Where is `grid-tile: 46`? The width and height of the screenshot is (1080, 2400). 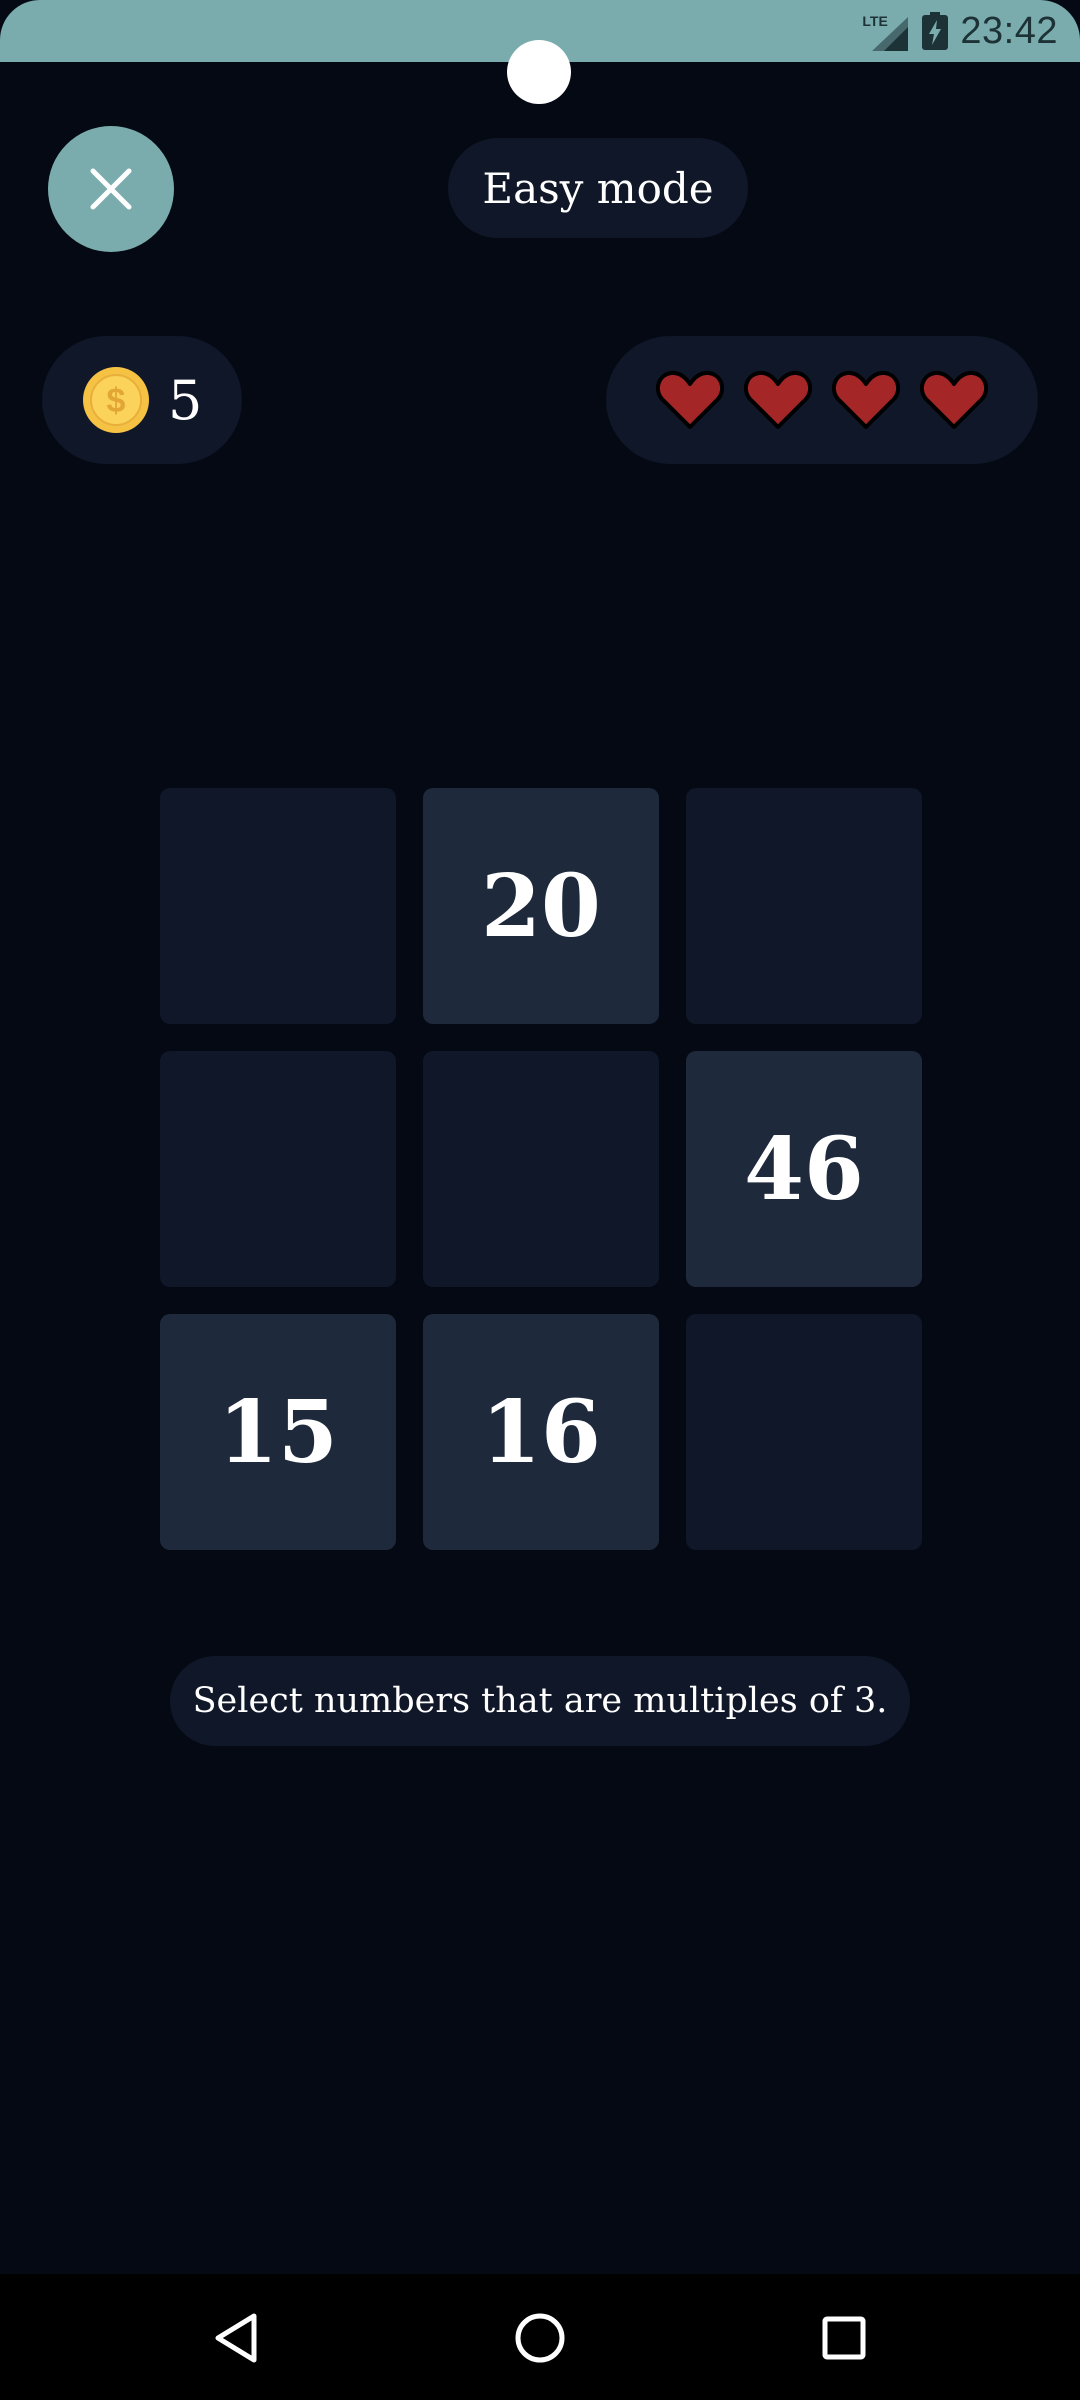
grid-tile: 46 is located at coordinates (804, 1169).